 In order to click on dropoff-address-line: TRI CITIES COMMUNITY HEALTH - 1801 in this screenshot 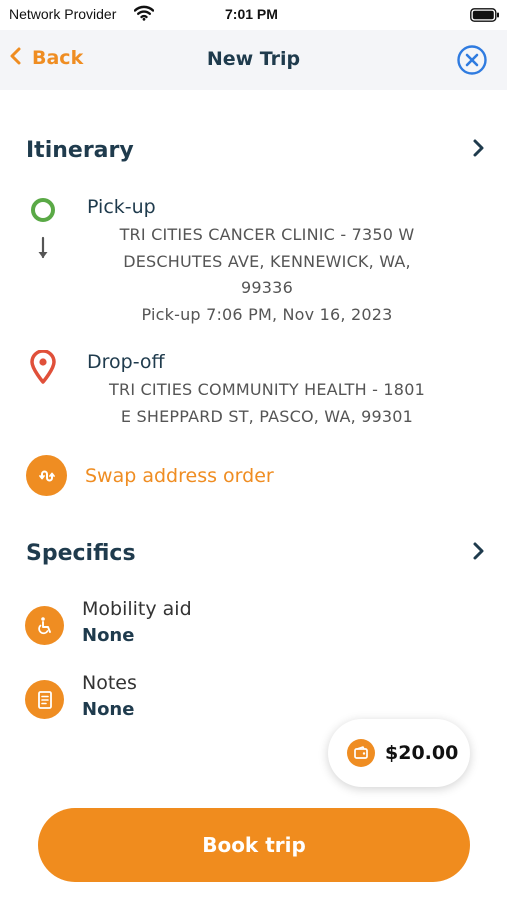, I will do `click(267, 389)`.